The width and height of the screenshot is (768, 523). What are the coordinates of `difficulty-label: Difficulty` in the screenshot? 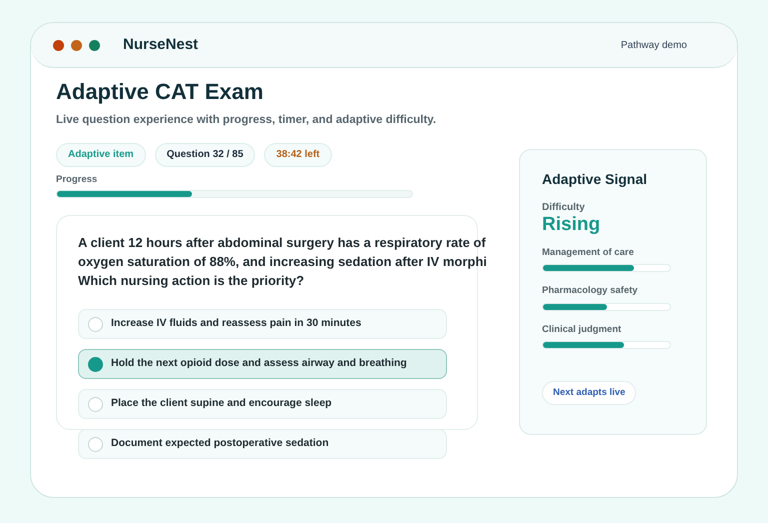 It's located at (564, 208).